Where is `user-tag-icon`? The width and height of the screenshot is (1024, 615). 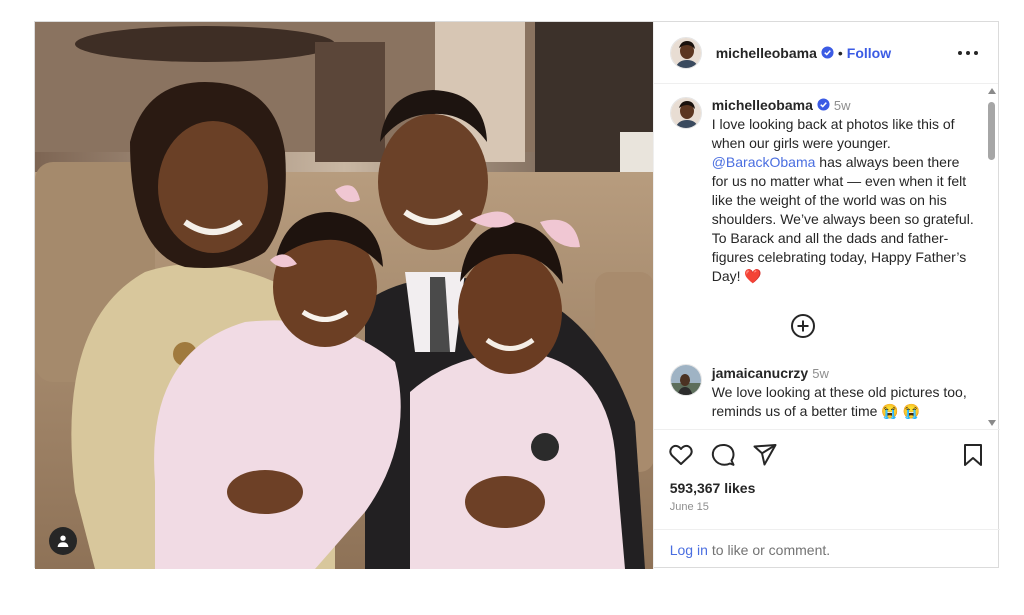 user-tag-icon is located at coordinates (63, 541).